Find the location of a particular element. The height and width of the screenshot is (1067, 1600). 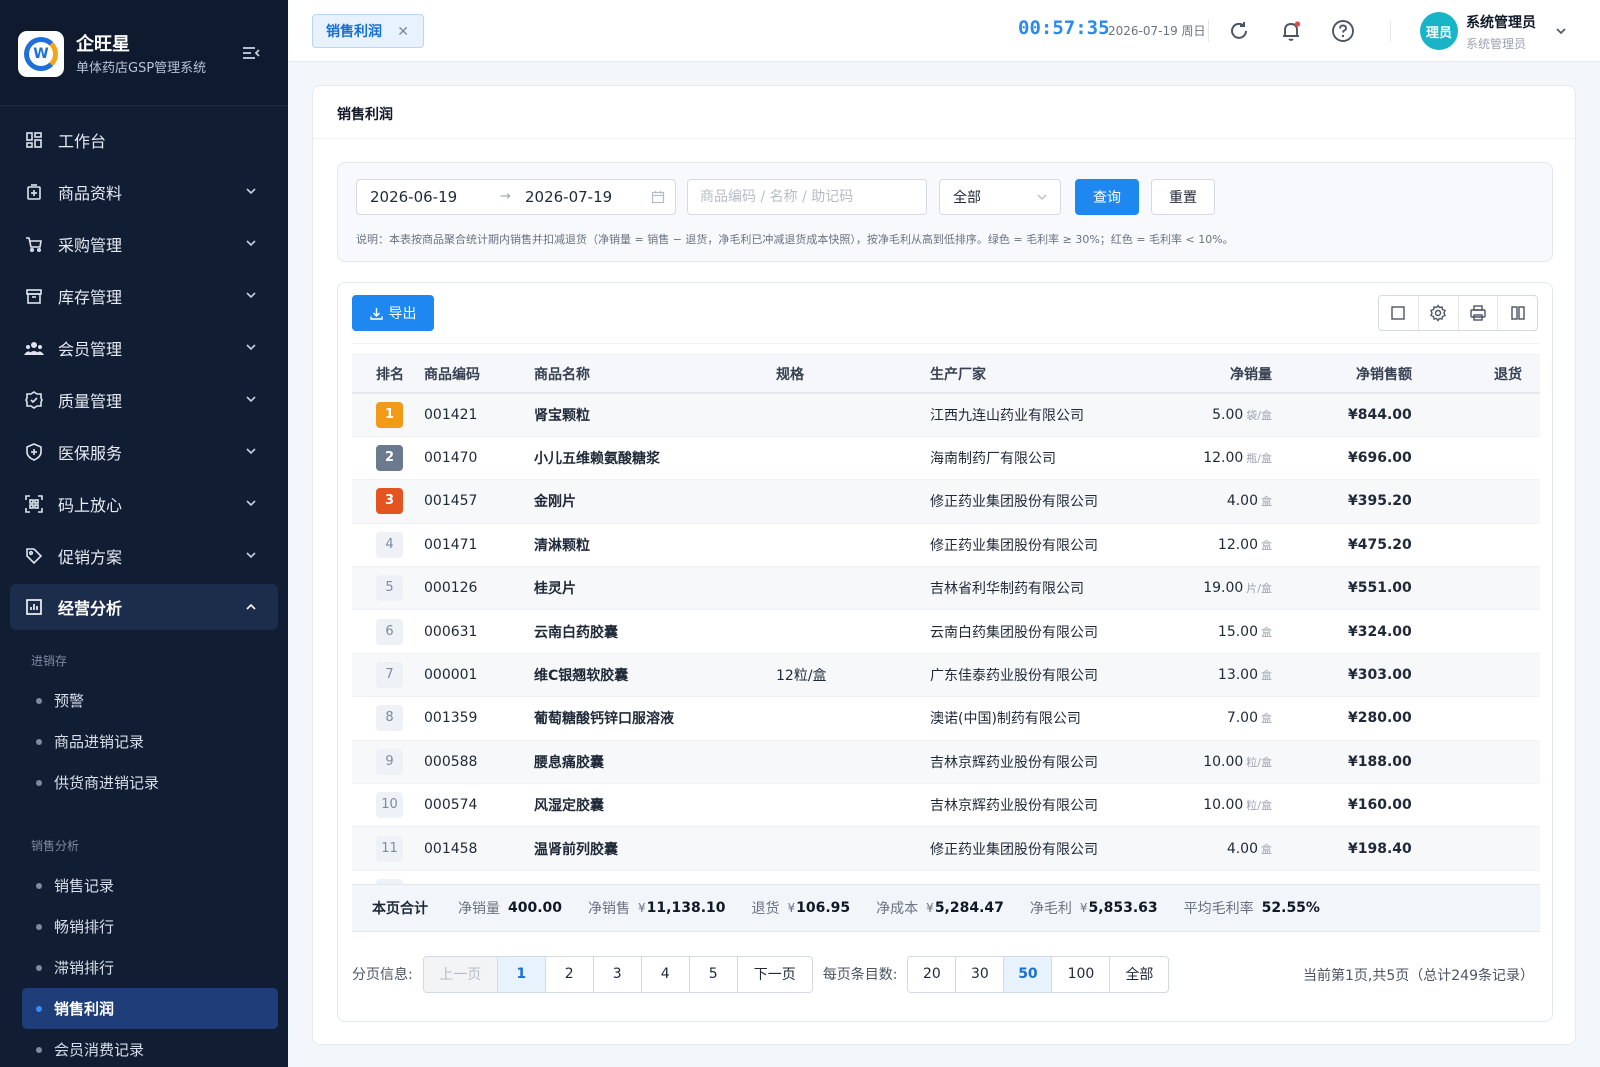

page-button: 3 is located at coordinates (618, 974).